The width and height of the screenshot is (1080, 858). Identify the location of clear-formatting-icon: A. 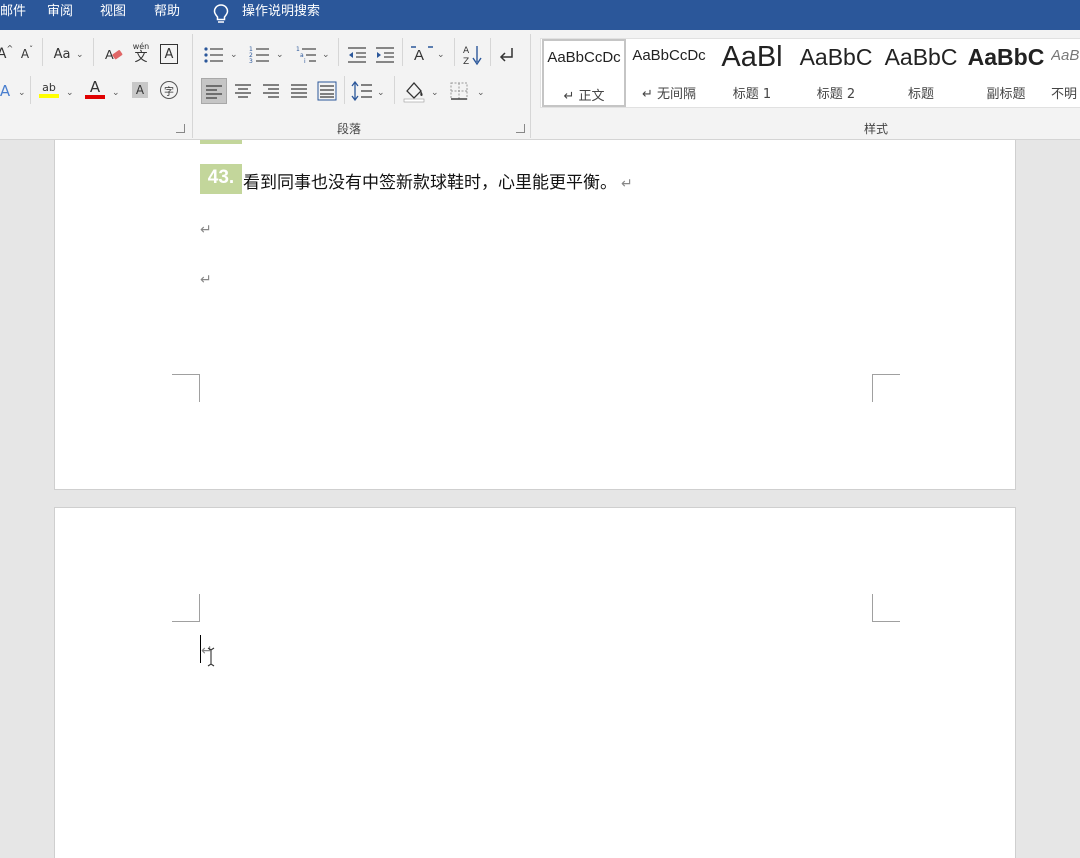
(114, 55).